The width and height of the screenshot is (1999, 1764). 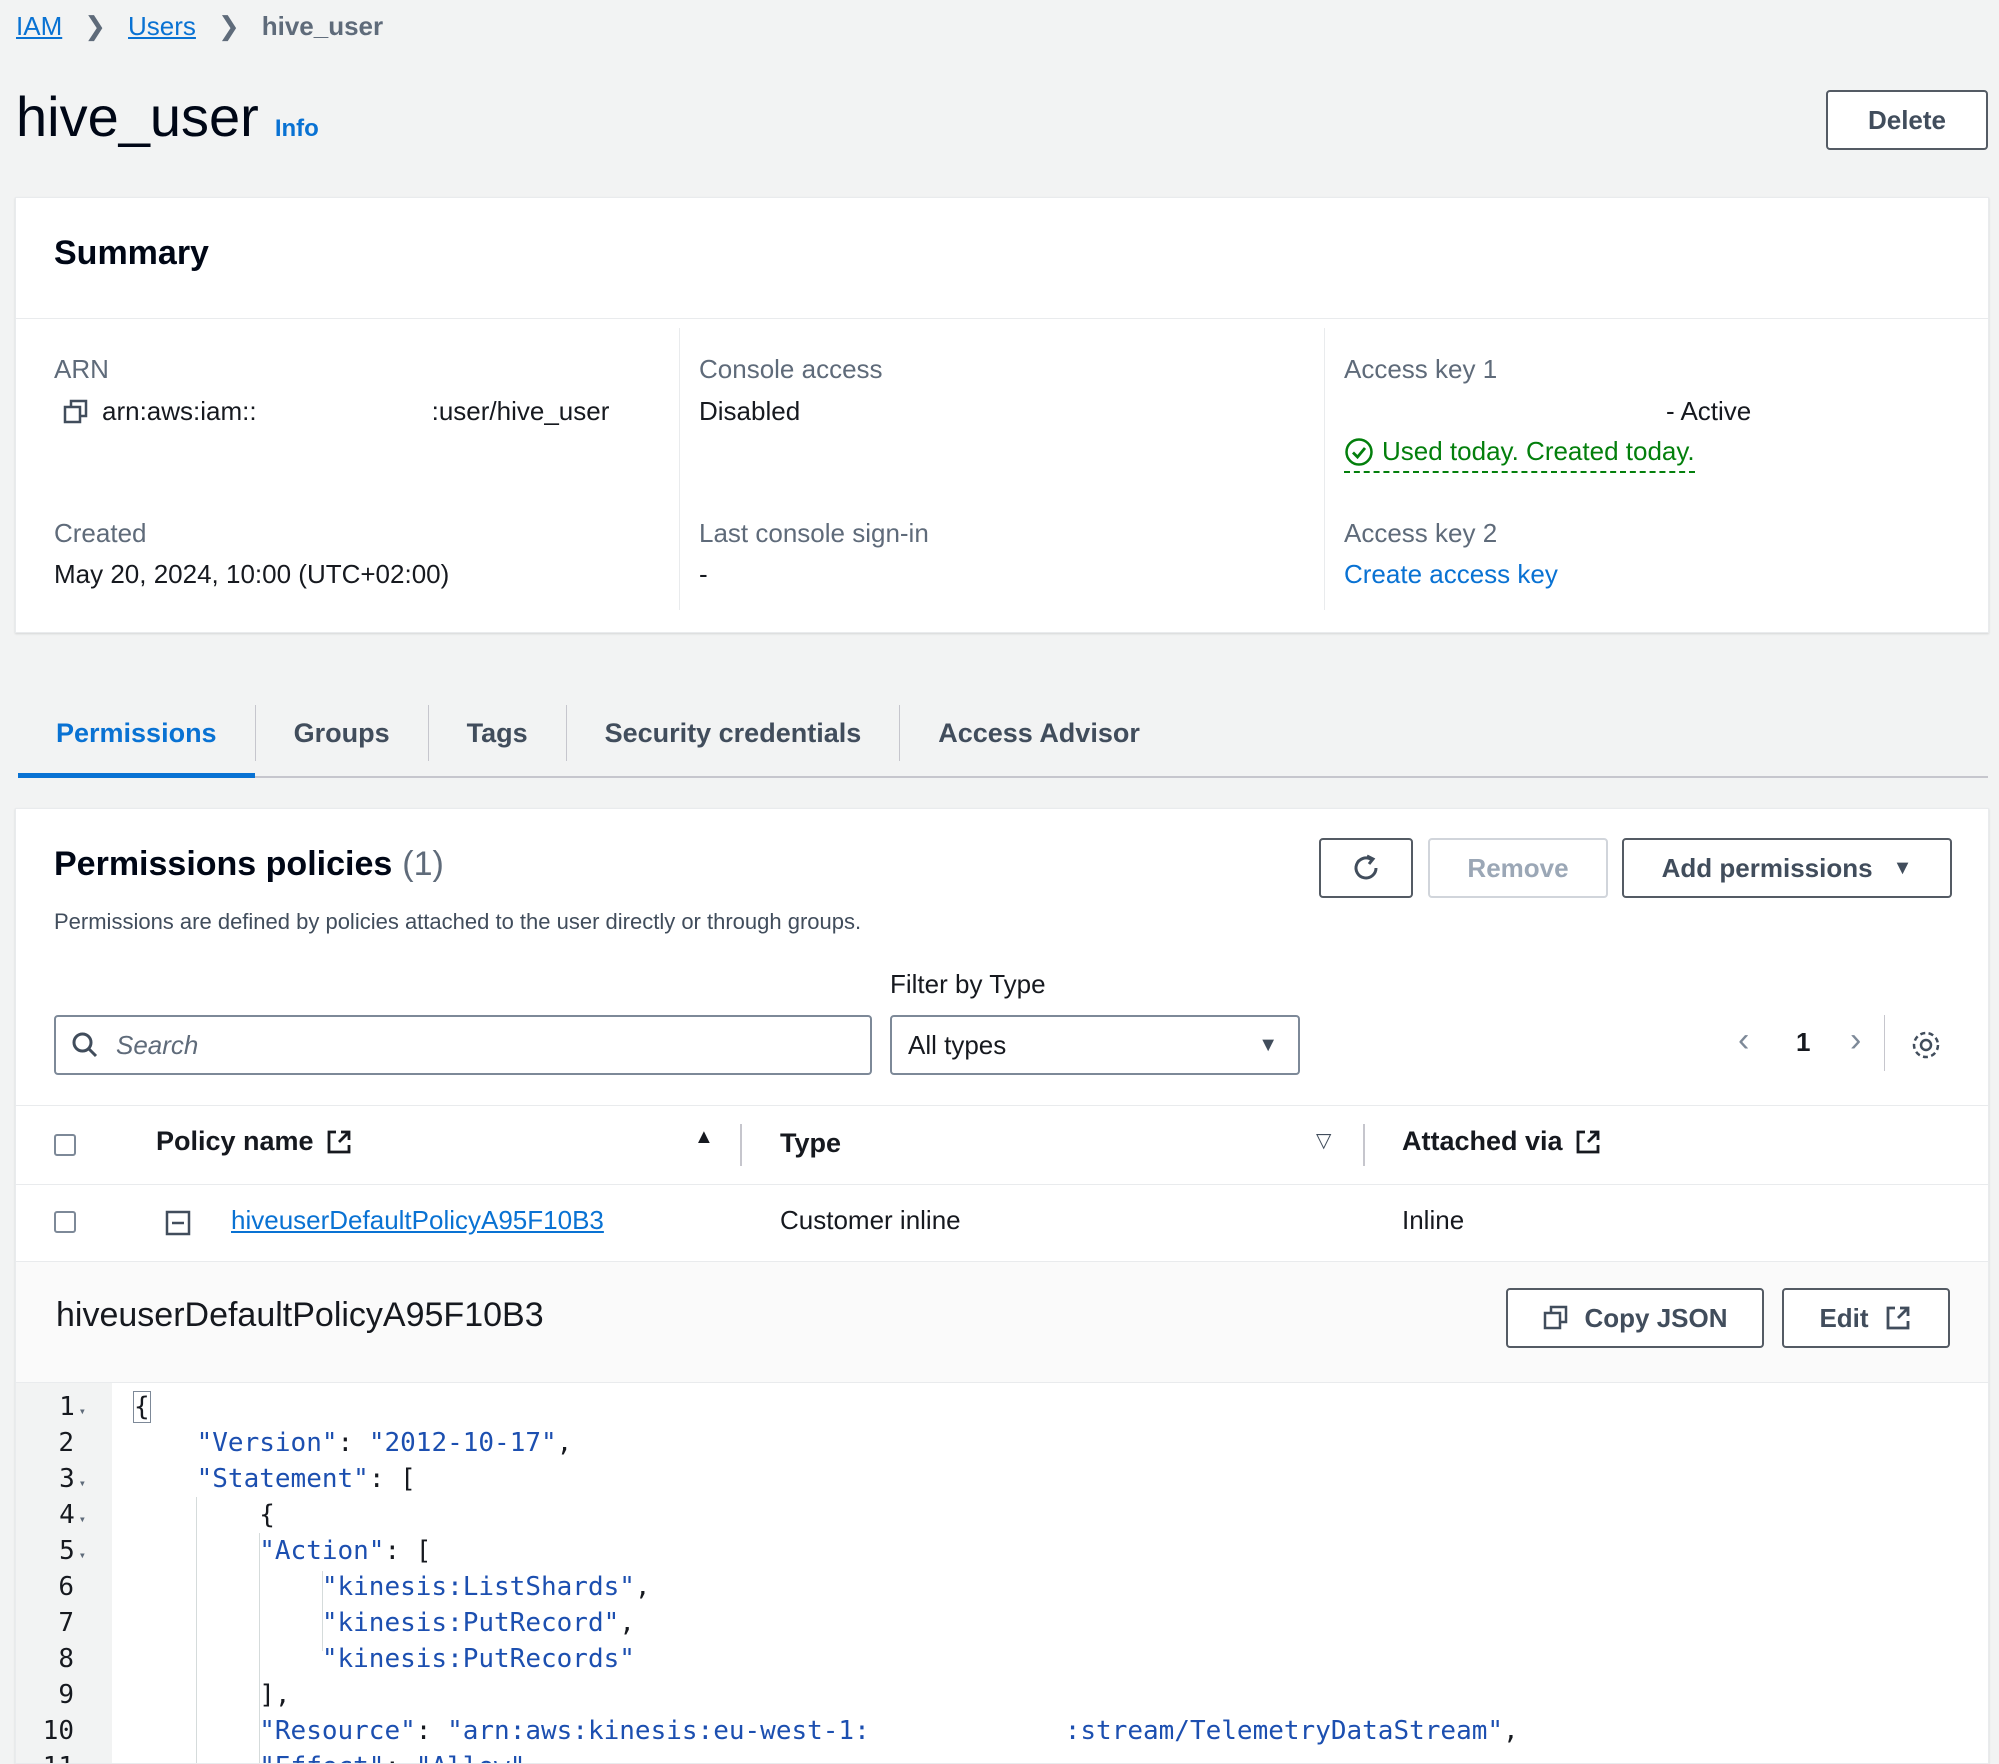 I want to click on line-number: 5 ▾, so click(x=72, y=1551).